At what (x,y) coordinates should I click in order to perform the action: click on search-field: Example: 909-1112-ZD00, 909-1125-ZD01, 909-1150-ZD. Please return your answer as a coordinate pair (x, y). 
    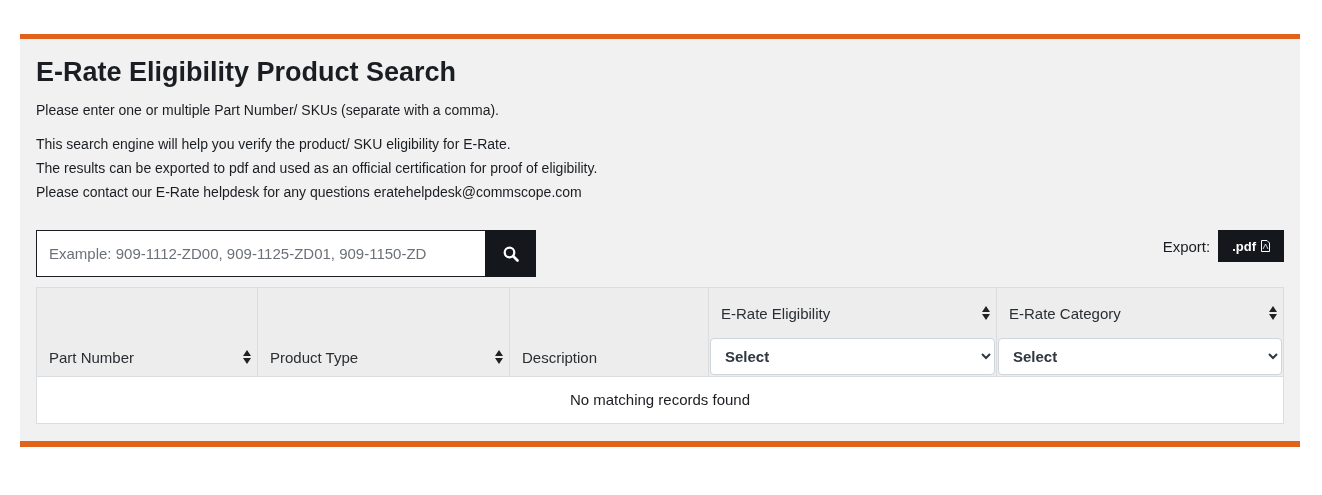
    Looking at the image, I should click on (260, 253).